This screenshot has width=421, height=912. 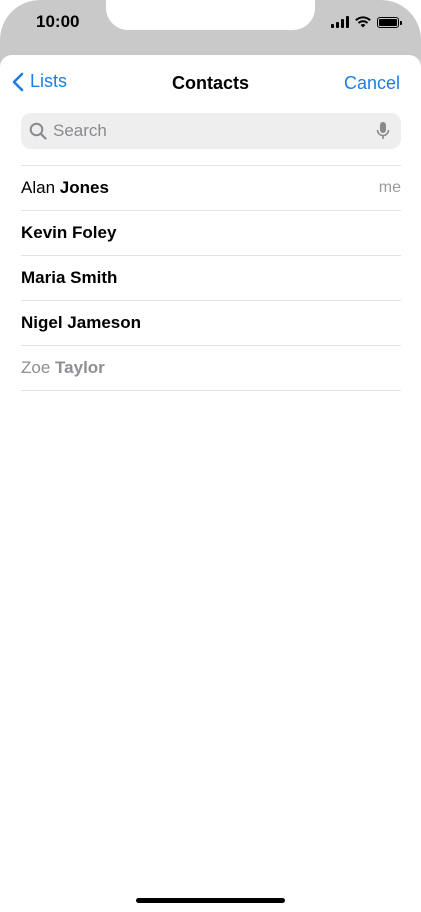 What do you see at coordinates (210, 15) in the screenshot?
I see `notch` at bounding box center [210, 15].